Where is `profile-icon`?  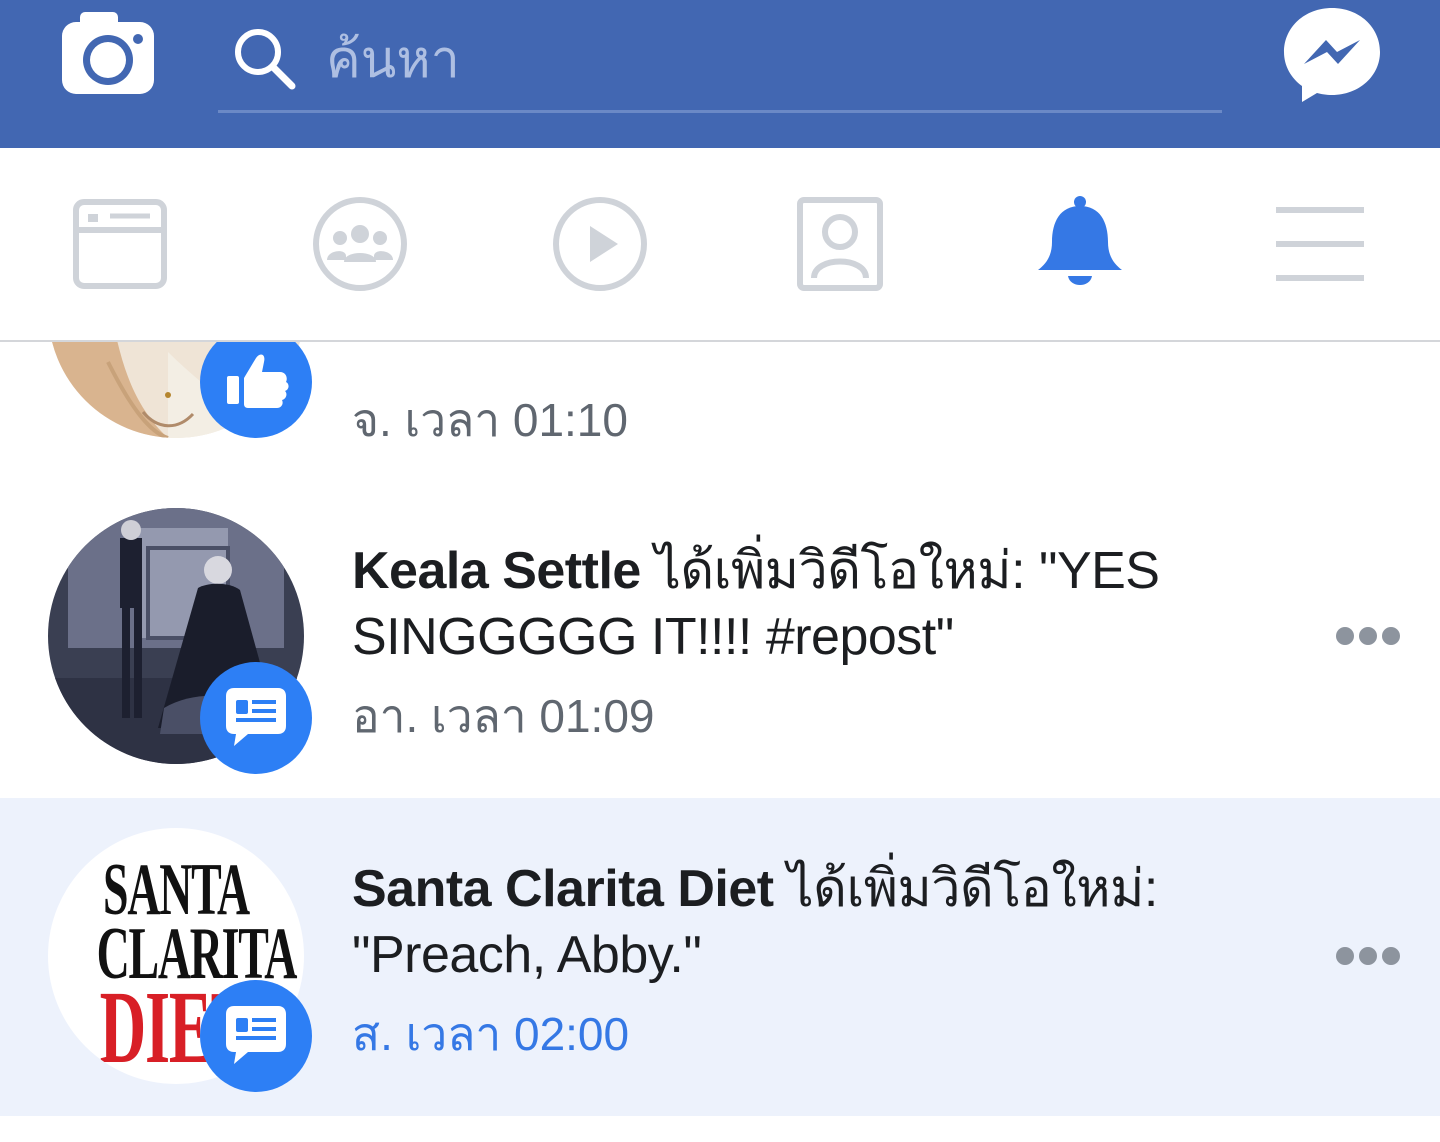 profile-icon is located at coordinates (840, 244).